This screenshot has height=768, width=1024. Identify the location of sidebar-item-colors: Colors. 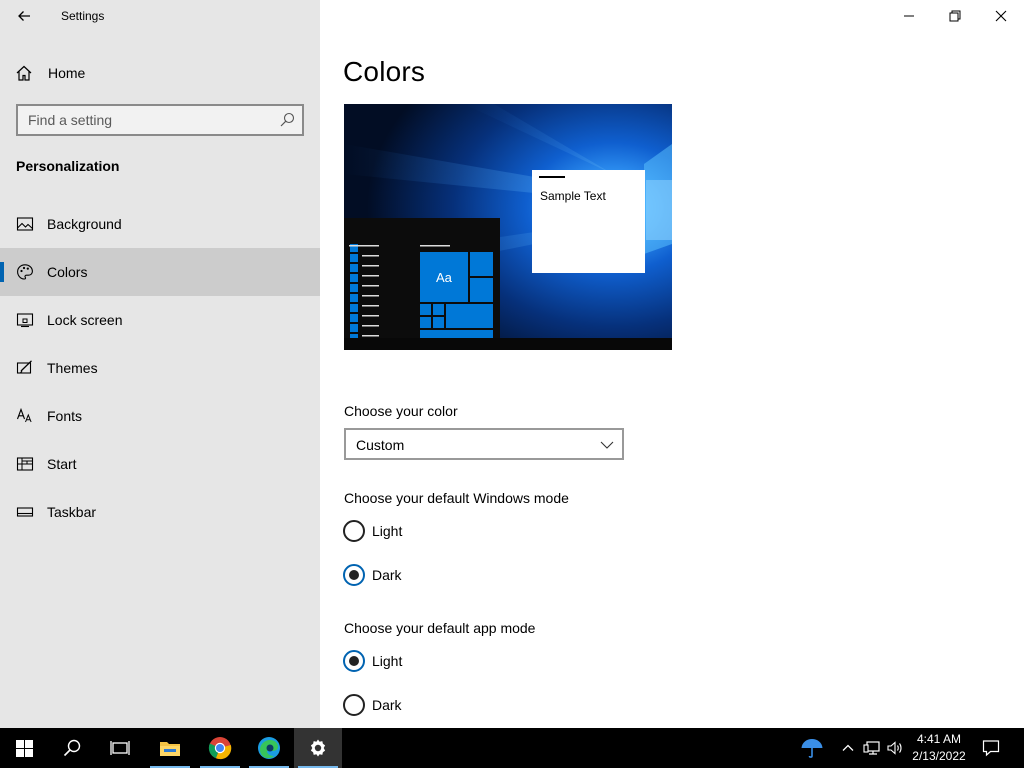
(160, 272).